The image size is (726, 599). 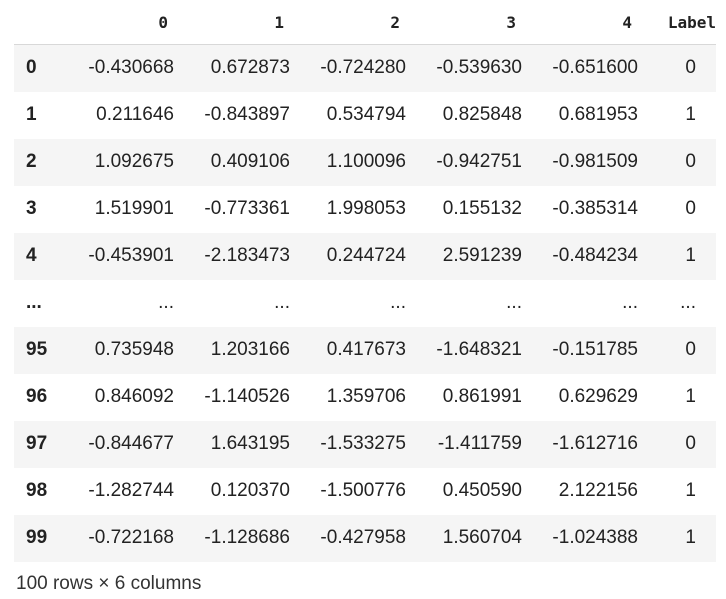 What do you see at coordinates (595, 208) in the screenshot?
I see `value-cell: -0.385314` at bounding box center [595, 208].